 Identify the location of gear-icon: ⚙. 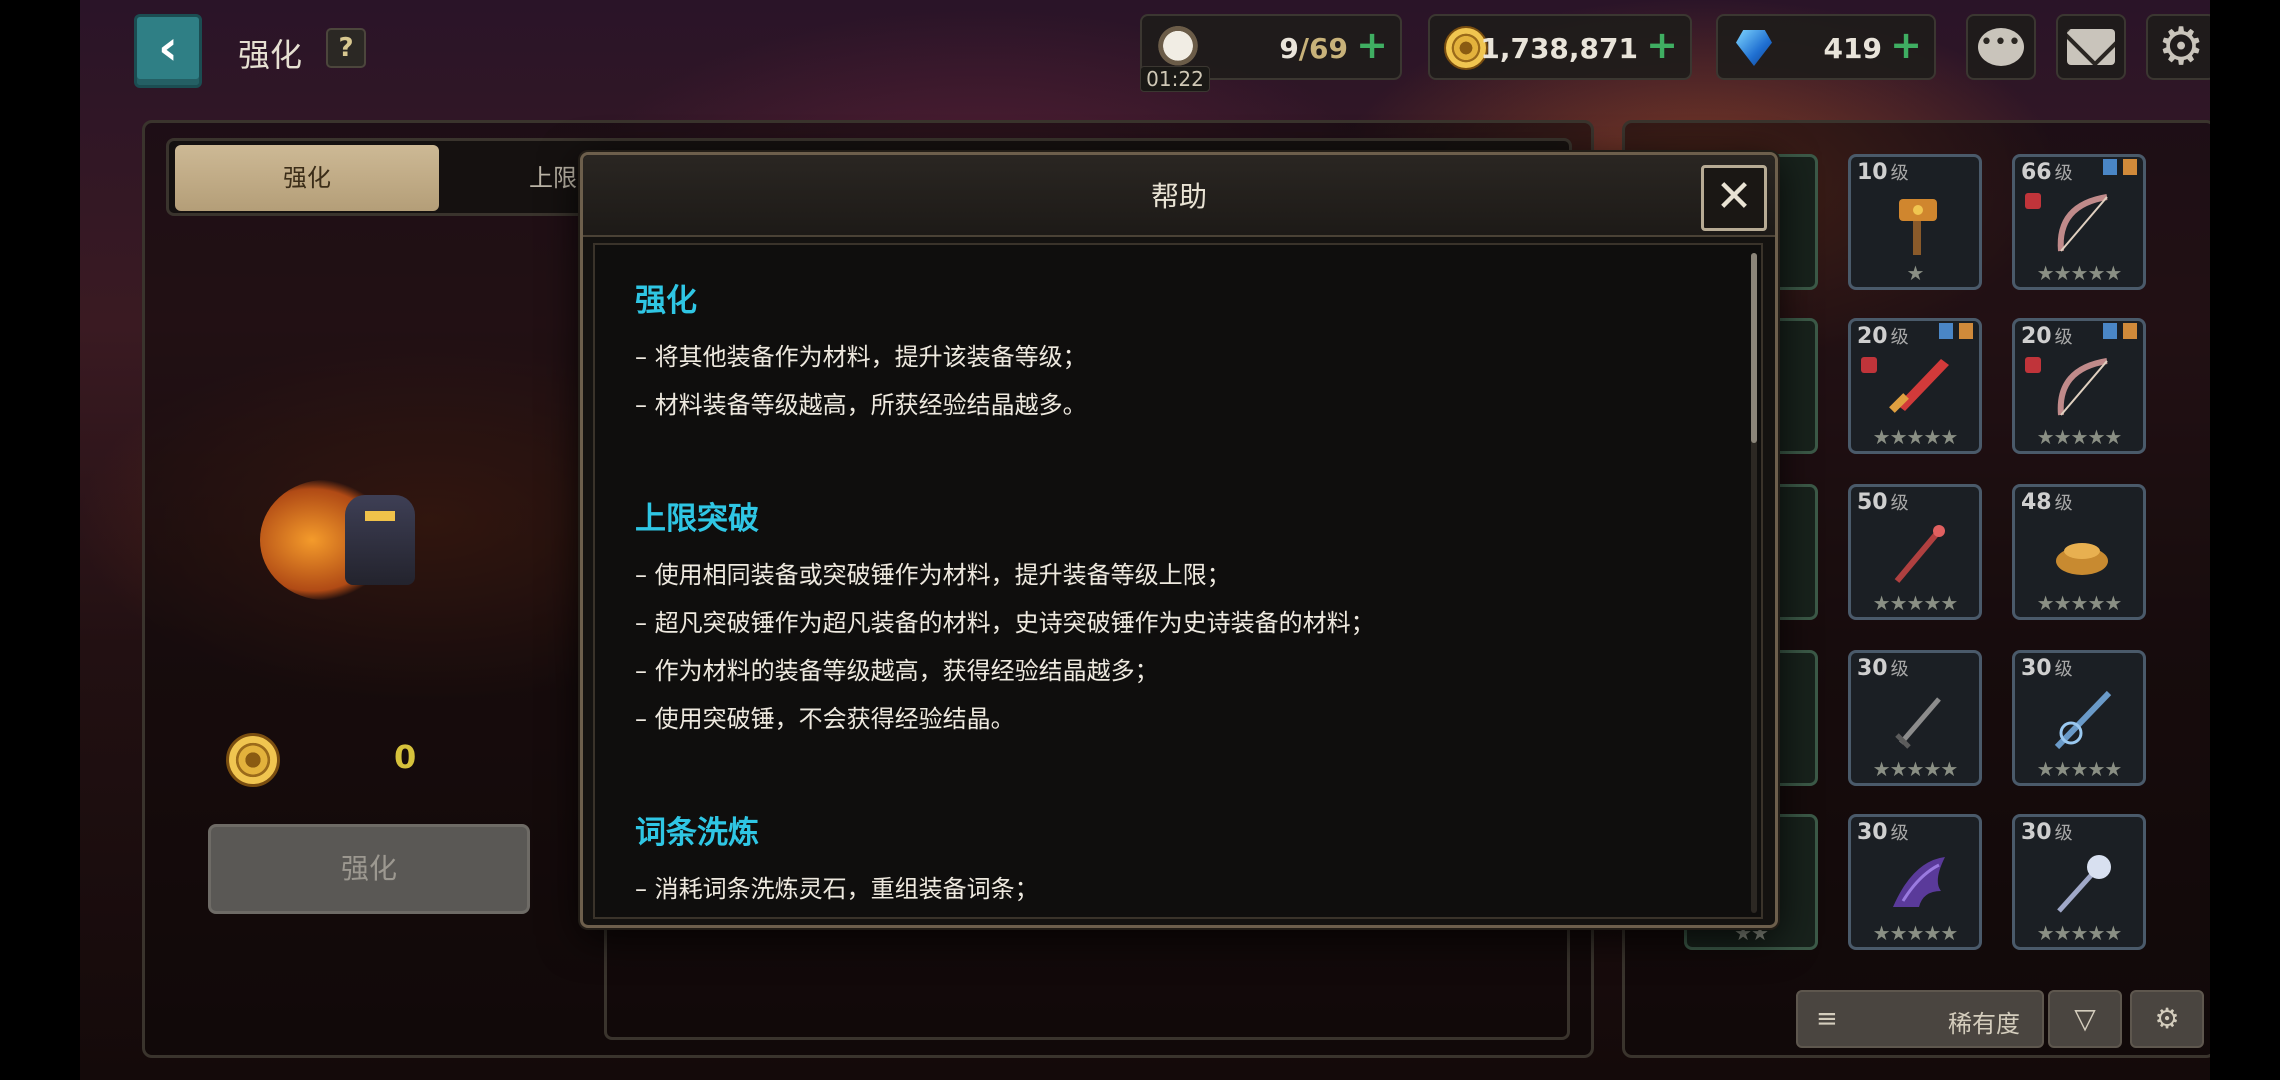
(2181, 47).